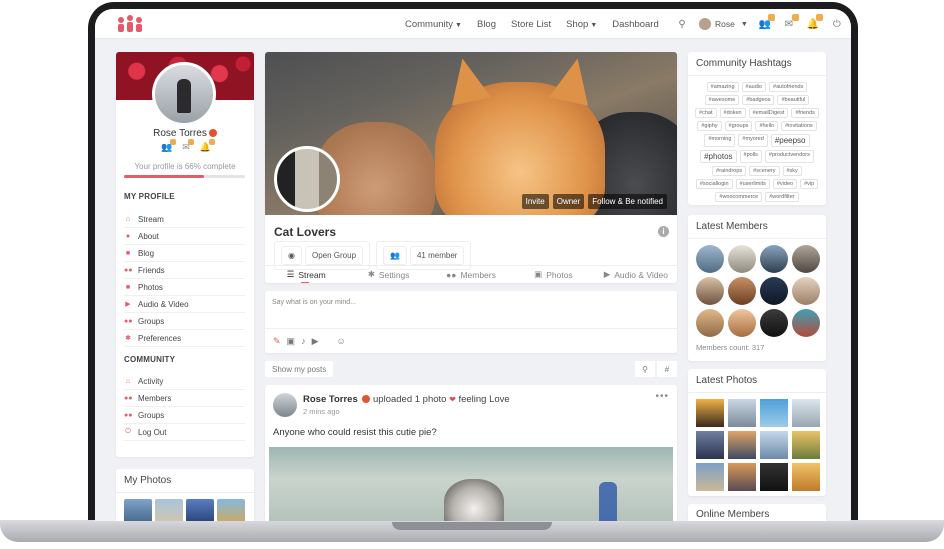  What do you see at coordinates (837, 24) in the screenshot?
I see `power-icon: ⏻` at bounding box center [837, 24].